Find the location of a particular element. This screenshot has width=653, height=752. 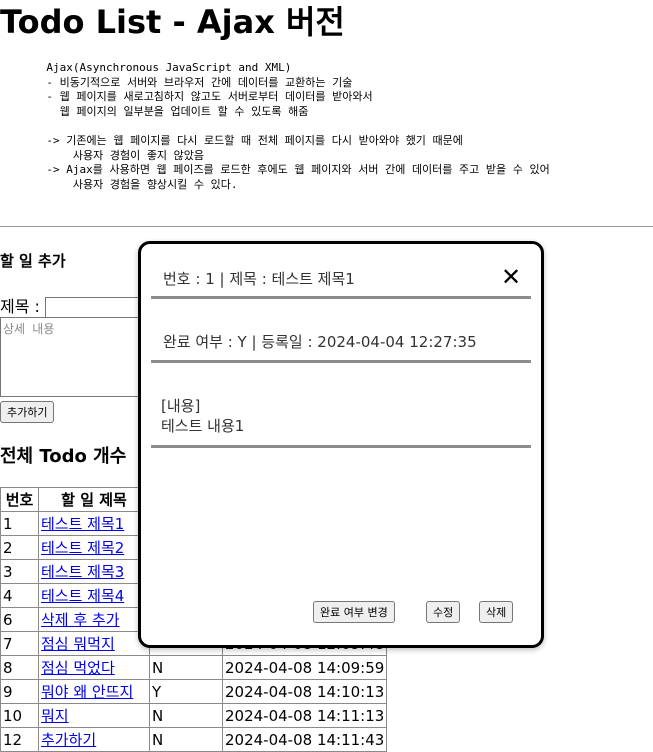

modal-header-text: 번호 : 1 | 제목 : 테스트 제목1 is located at coordinates (259, 279).